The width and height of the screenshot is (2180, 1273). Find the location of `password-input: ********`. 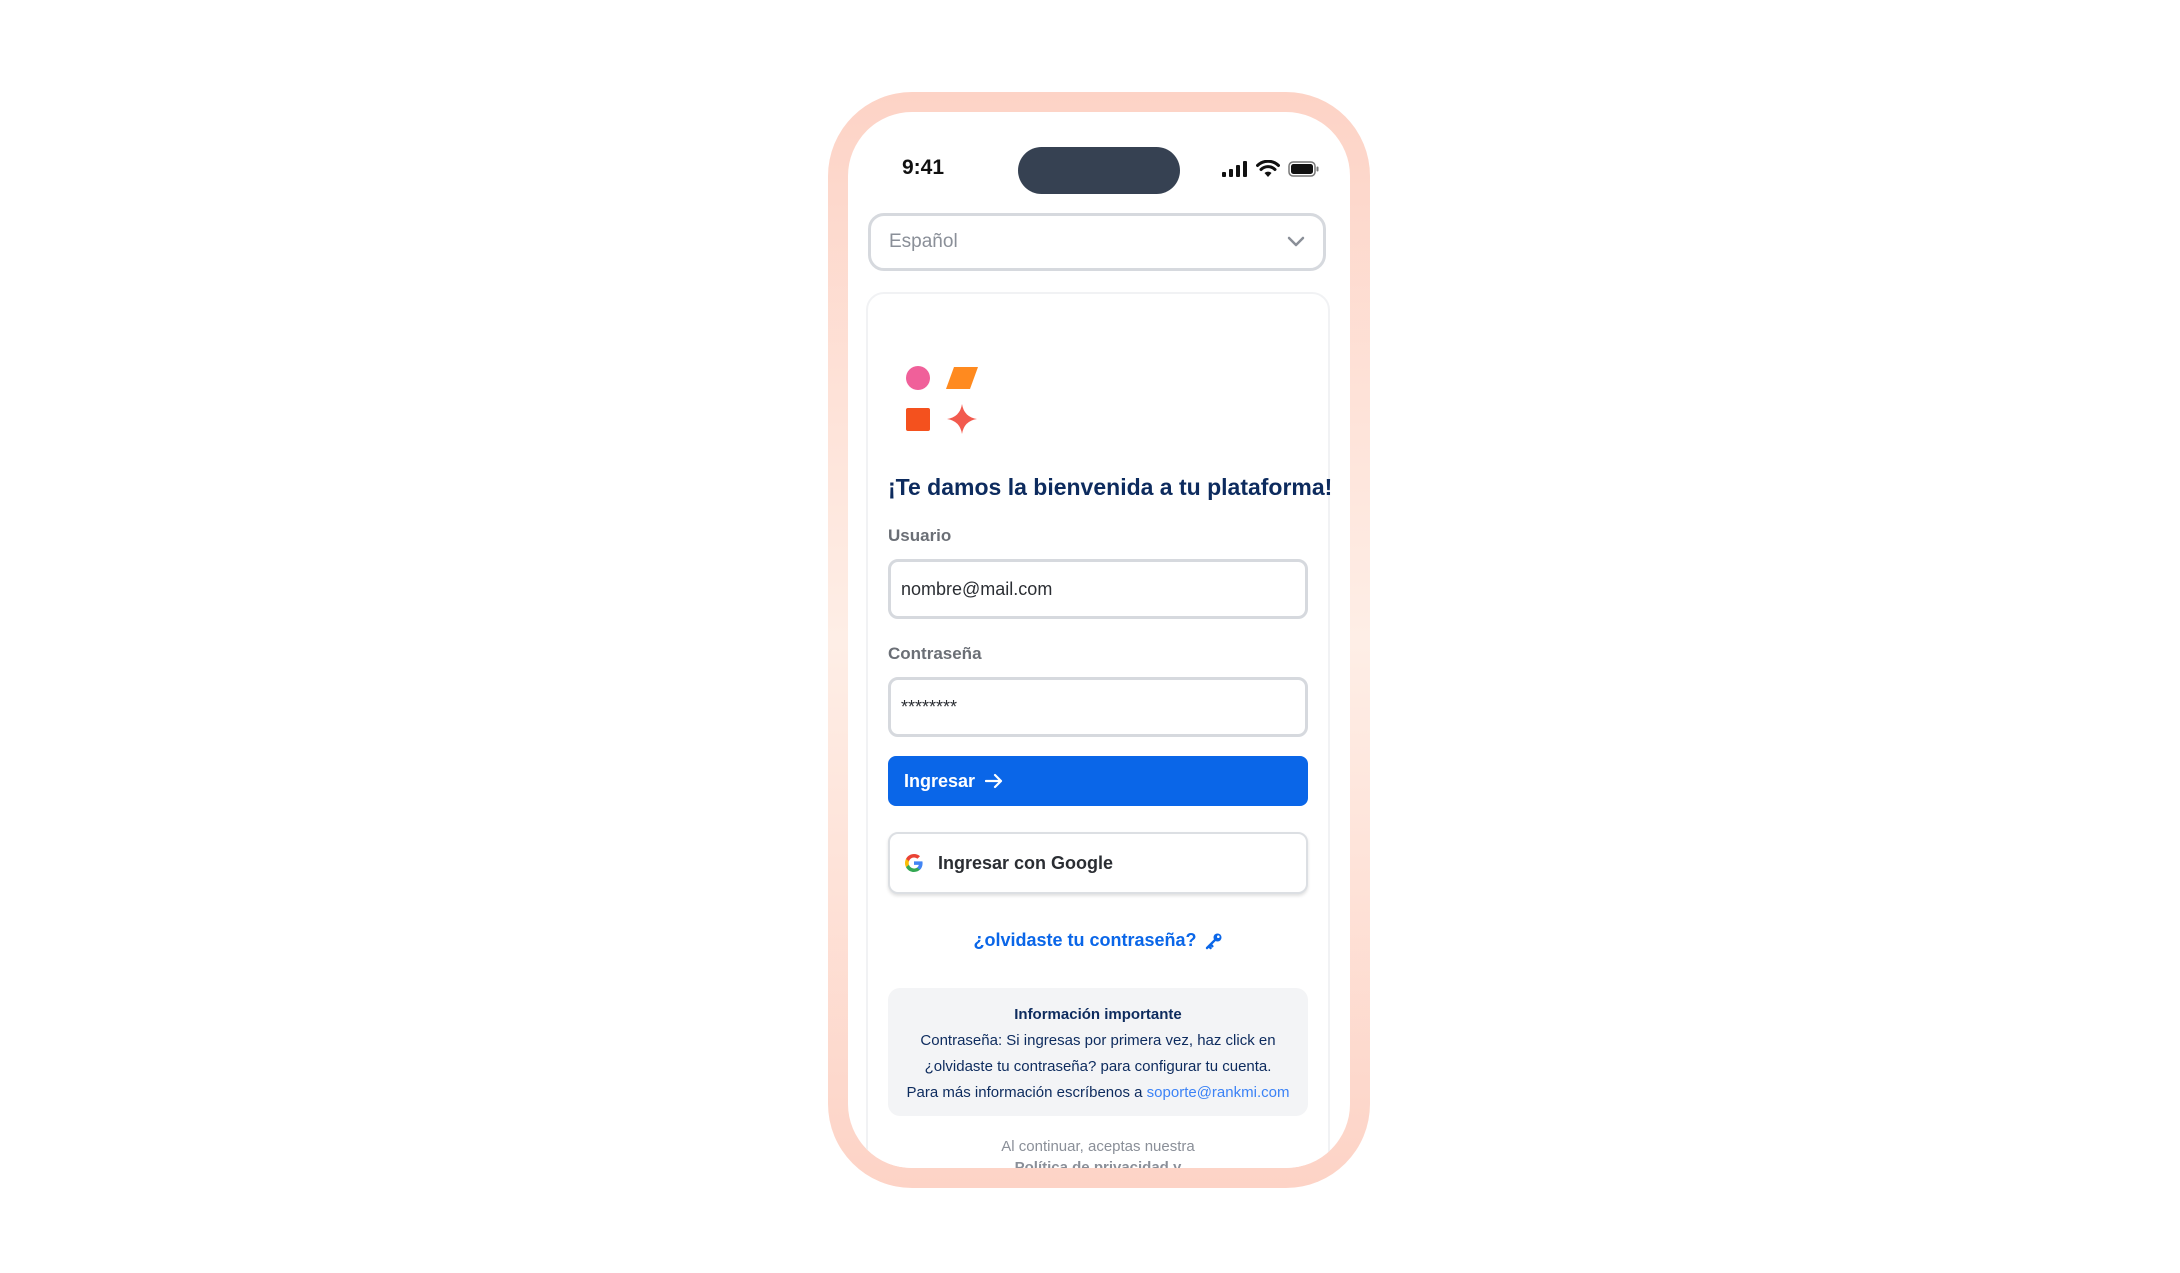

password-input: ******** is located at coordinates (1098, 707).